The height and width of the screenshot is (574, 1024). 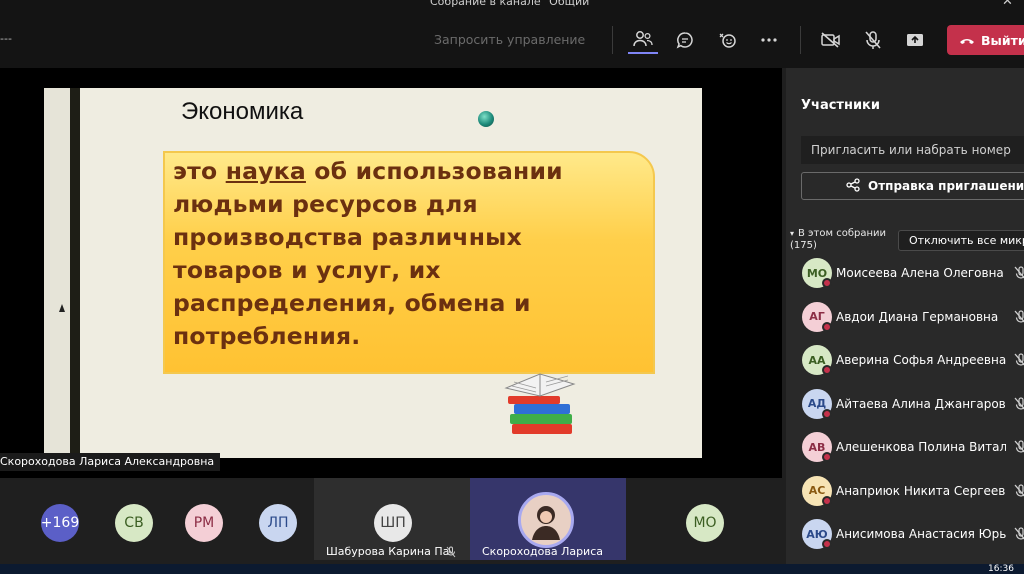 I want to click on avatar: +169, so click(x=60, y=523).